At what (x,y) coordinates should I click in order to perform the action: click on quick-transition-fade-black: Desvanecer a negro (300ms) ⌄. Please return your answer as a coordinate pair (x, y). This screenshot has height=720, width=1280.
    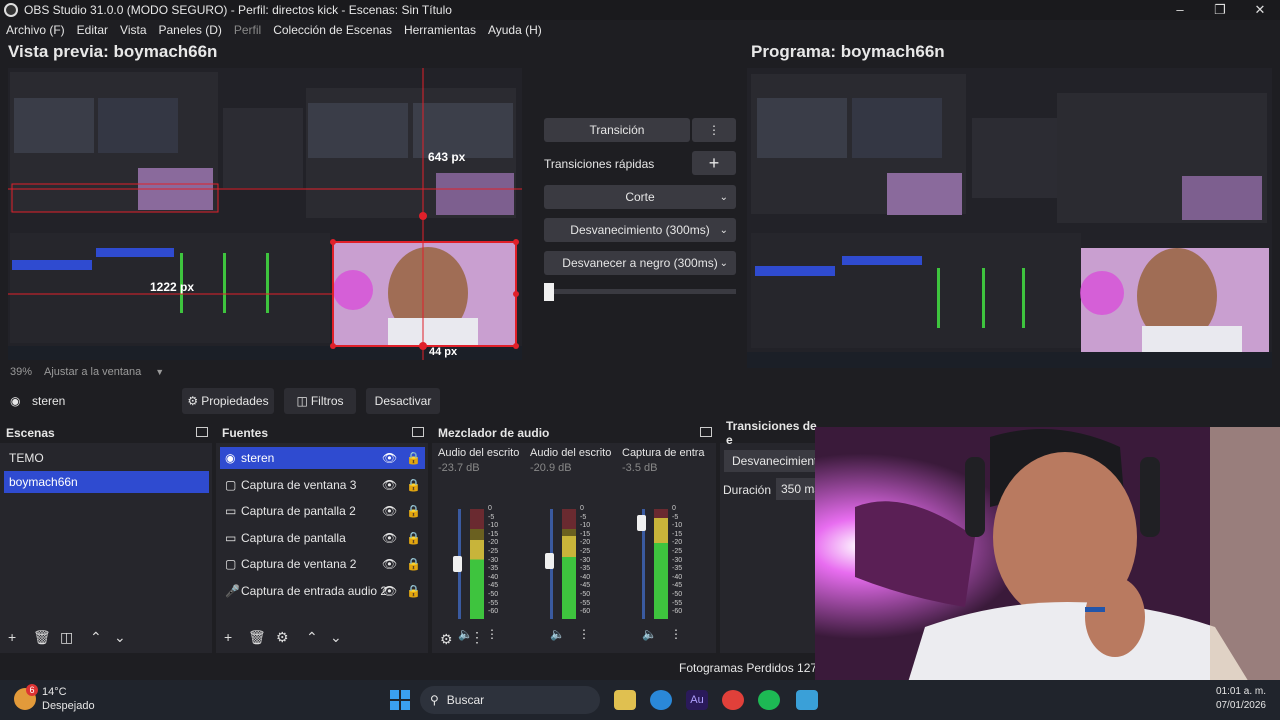
    Looking at the image, I should click on (640, 263).